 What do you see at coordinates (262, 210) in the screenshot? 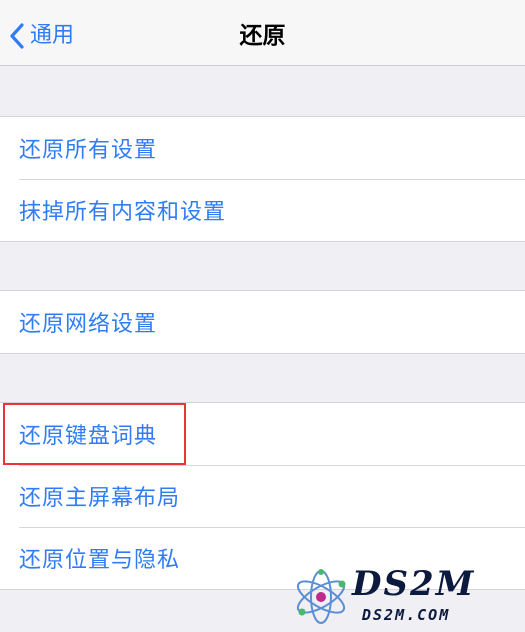
I see `erase-all-content-row: 抹掉所有内容和设置` at bounding box center [262, 210].